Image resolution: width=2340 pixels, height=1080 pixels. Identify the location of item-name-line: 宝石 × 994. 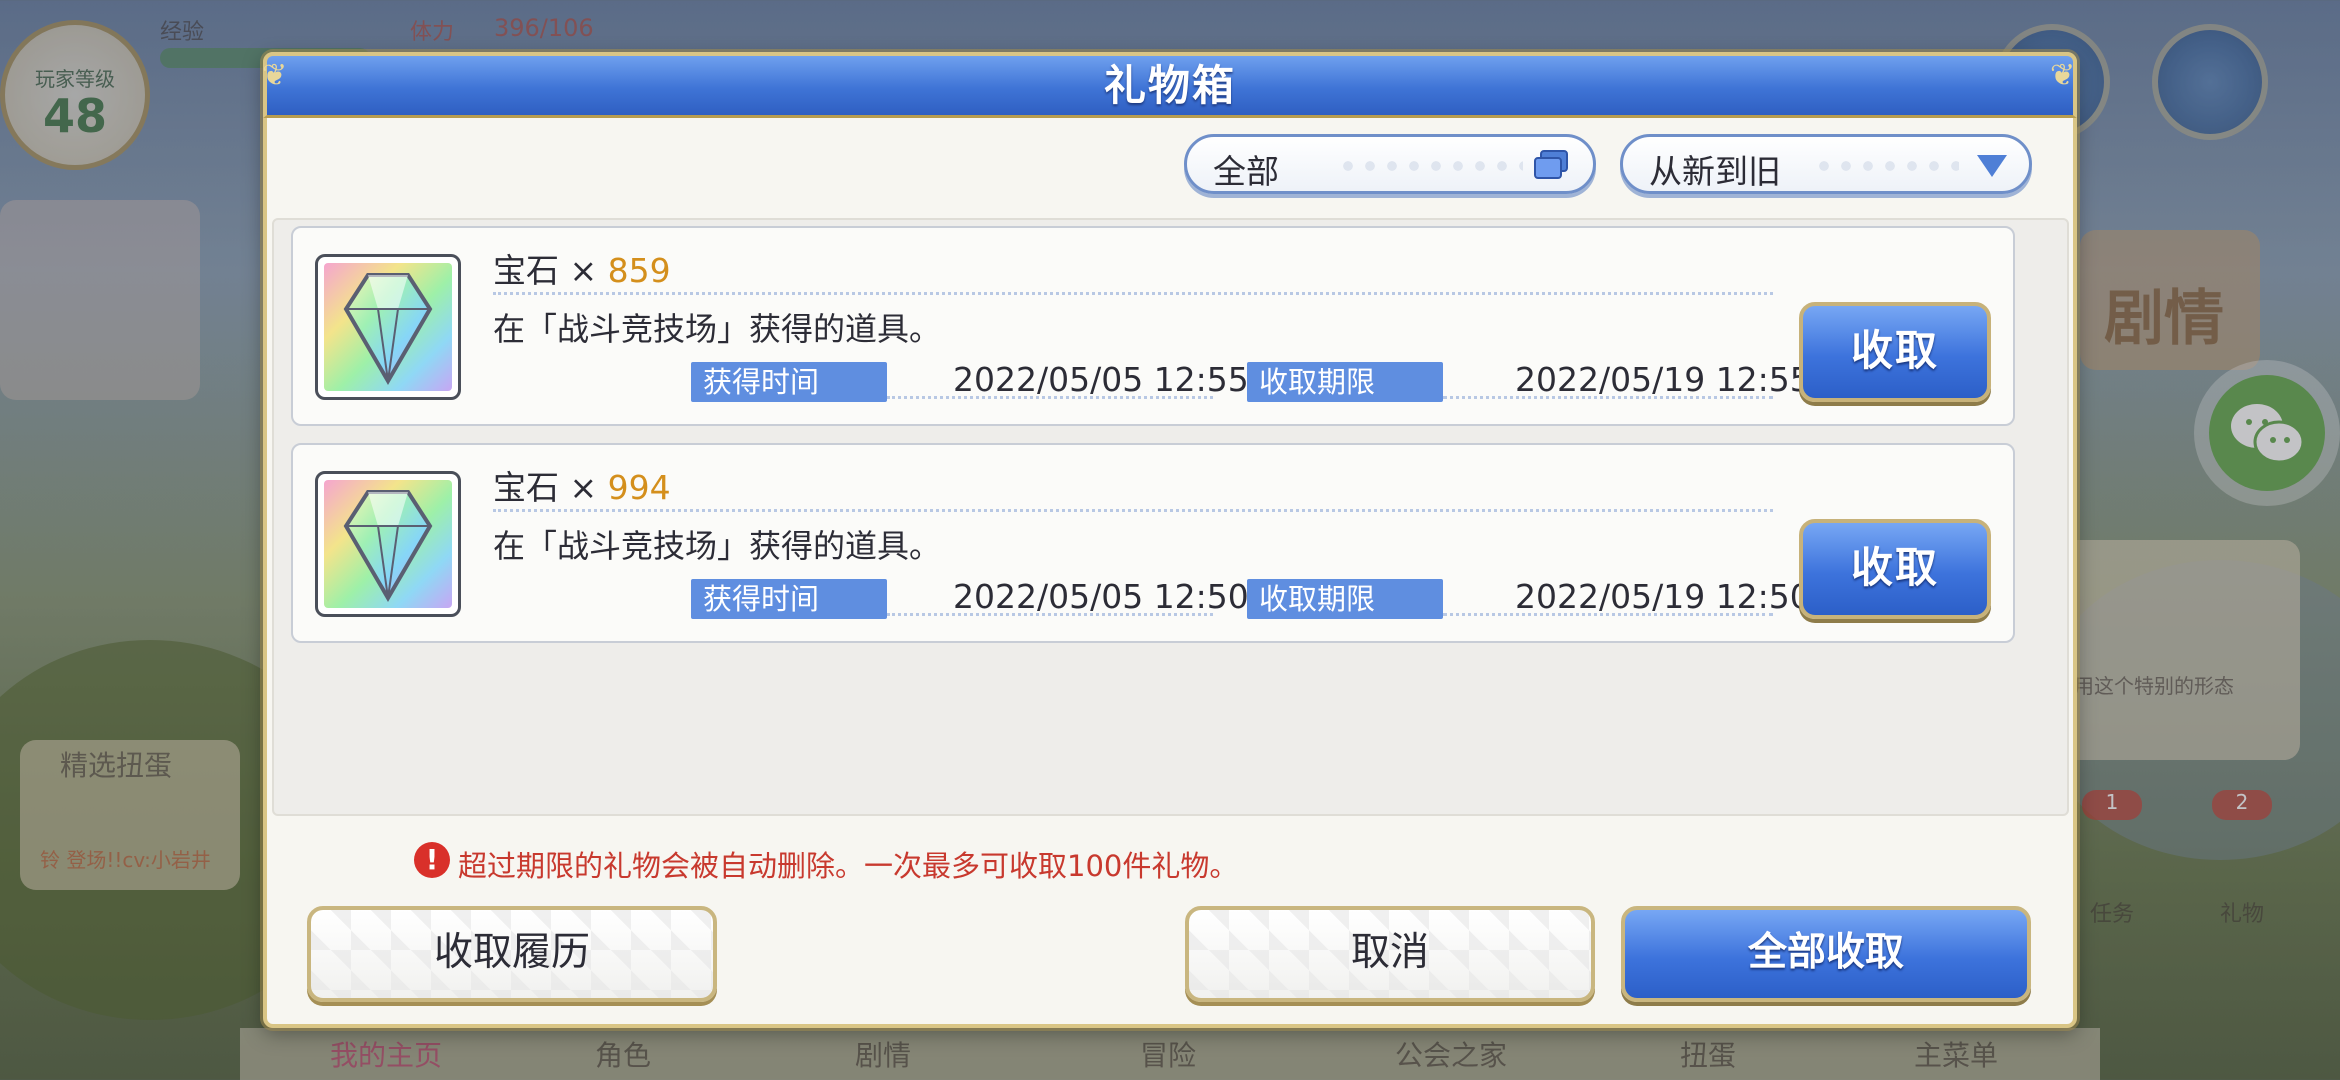
(582, 485).